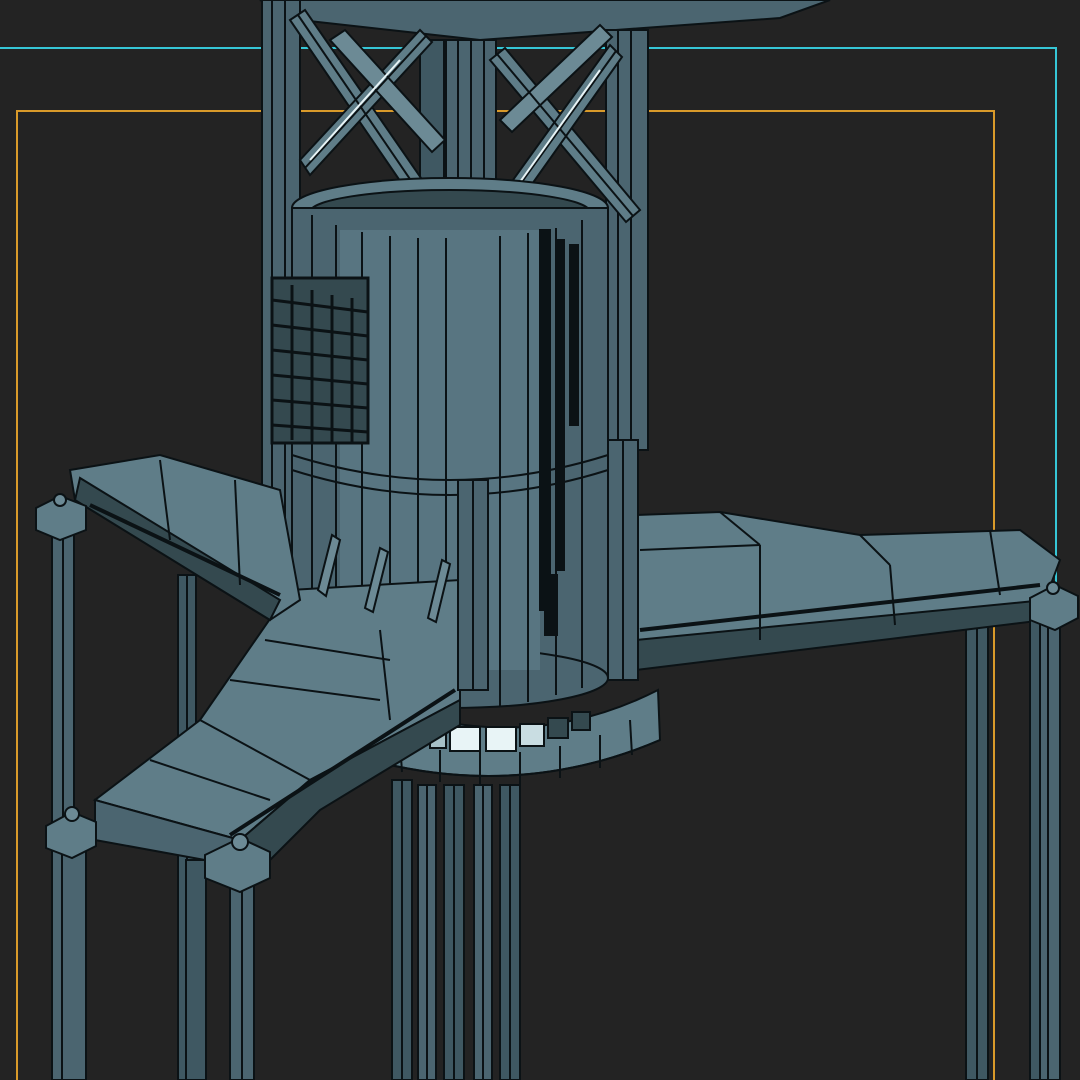 This screenshot has width=1080, height=1080. I want to click on support-leg-left-front, so click(69, 799).